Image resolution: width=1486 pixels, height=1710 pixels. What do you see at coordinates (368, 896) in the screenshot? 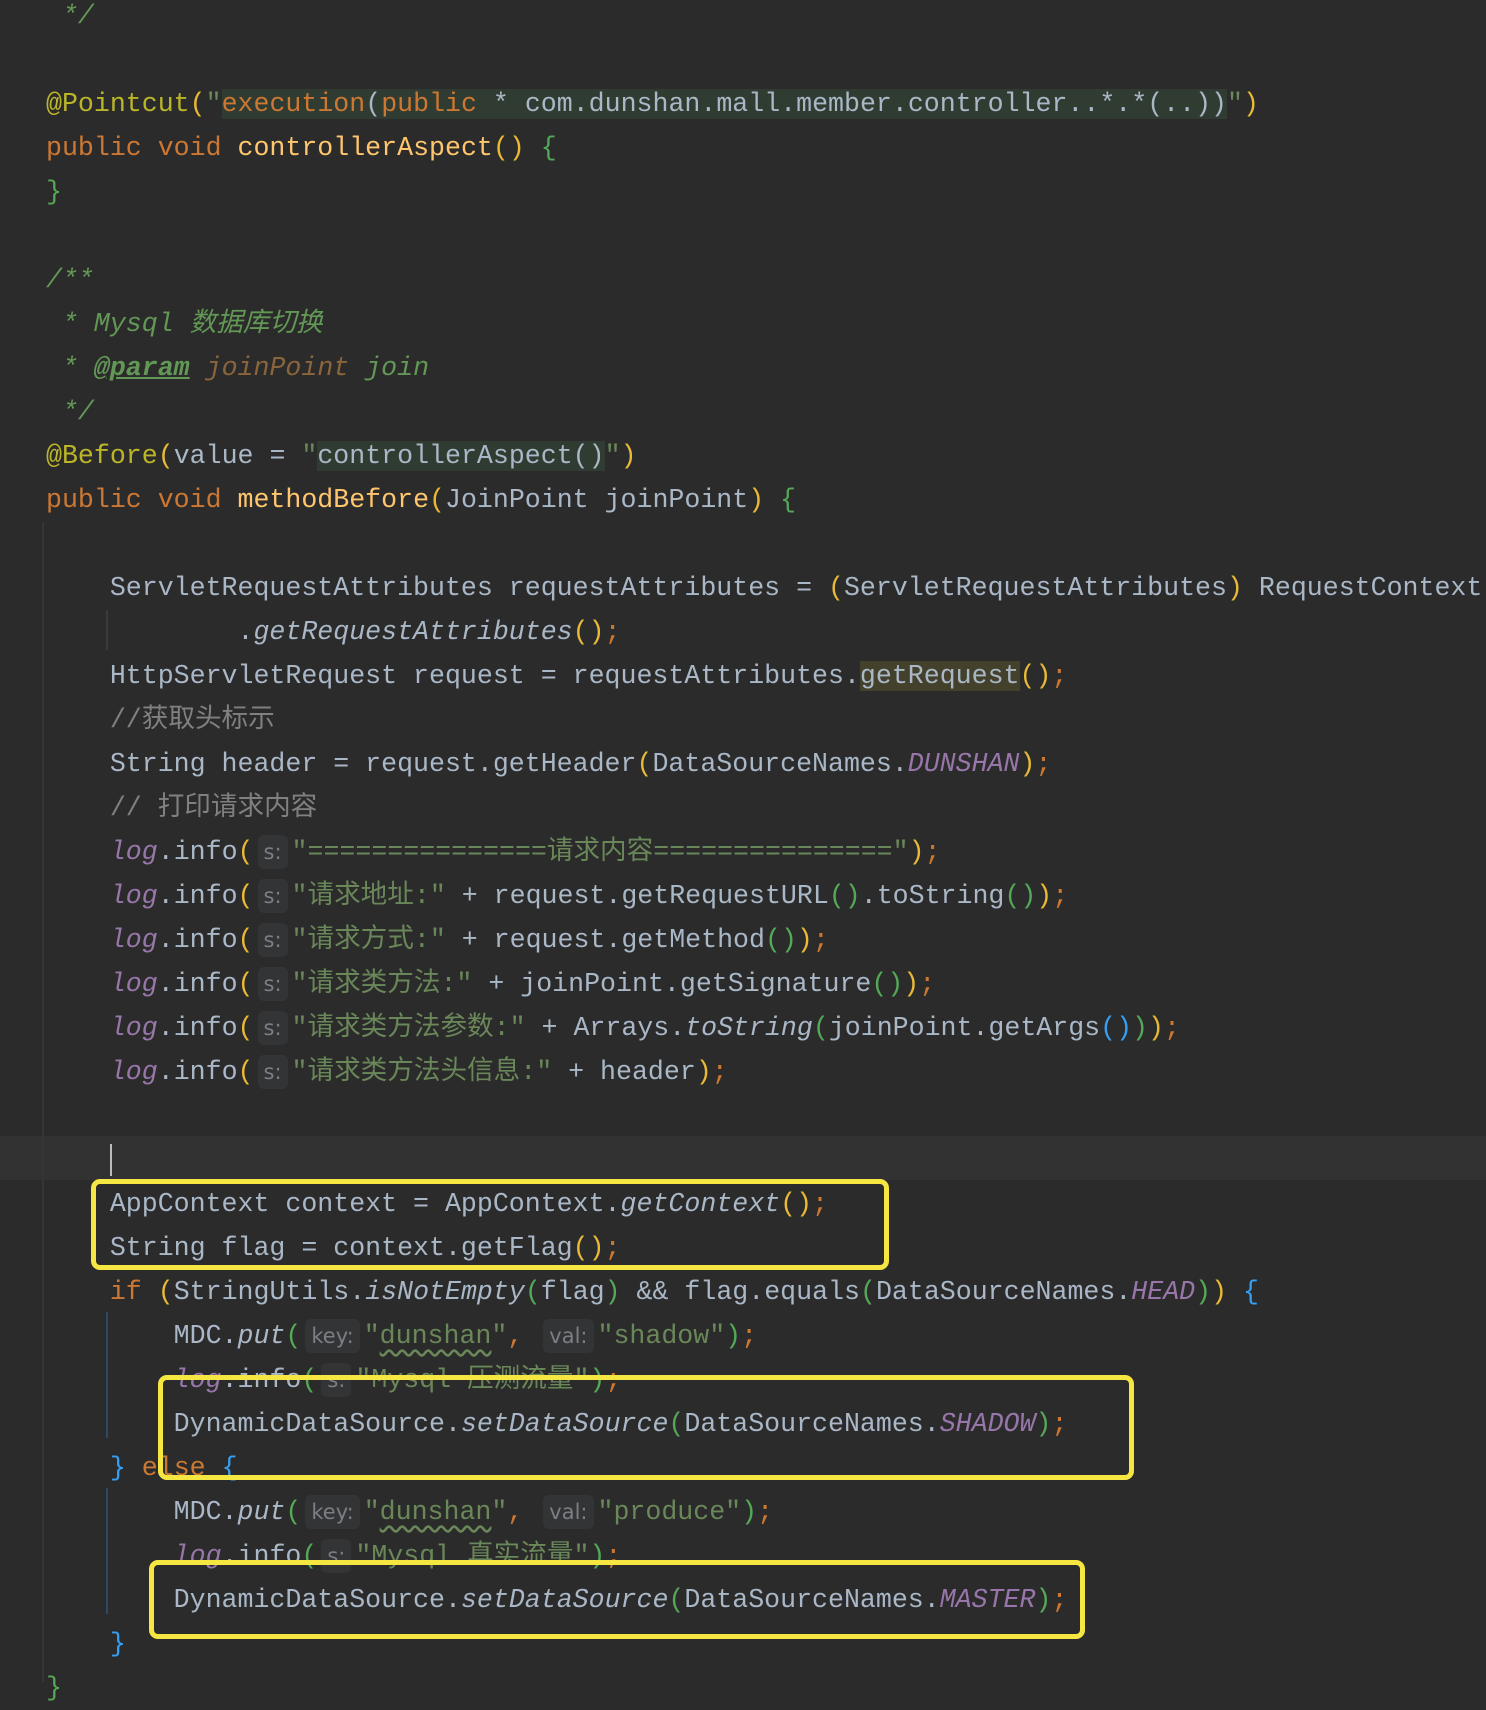
I see `code-token: "请求地址:"` at bounding box center [368, 896].